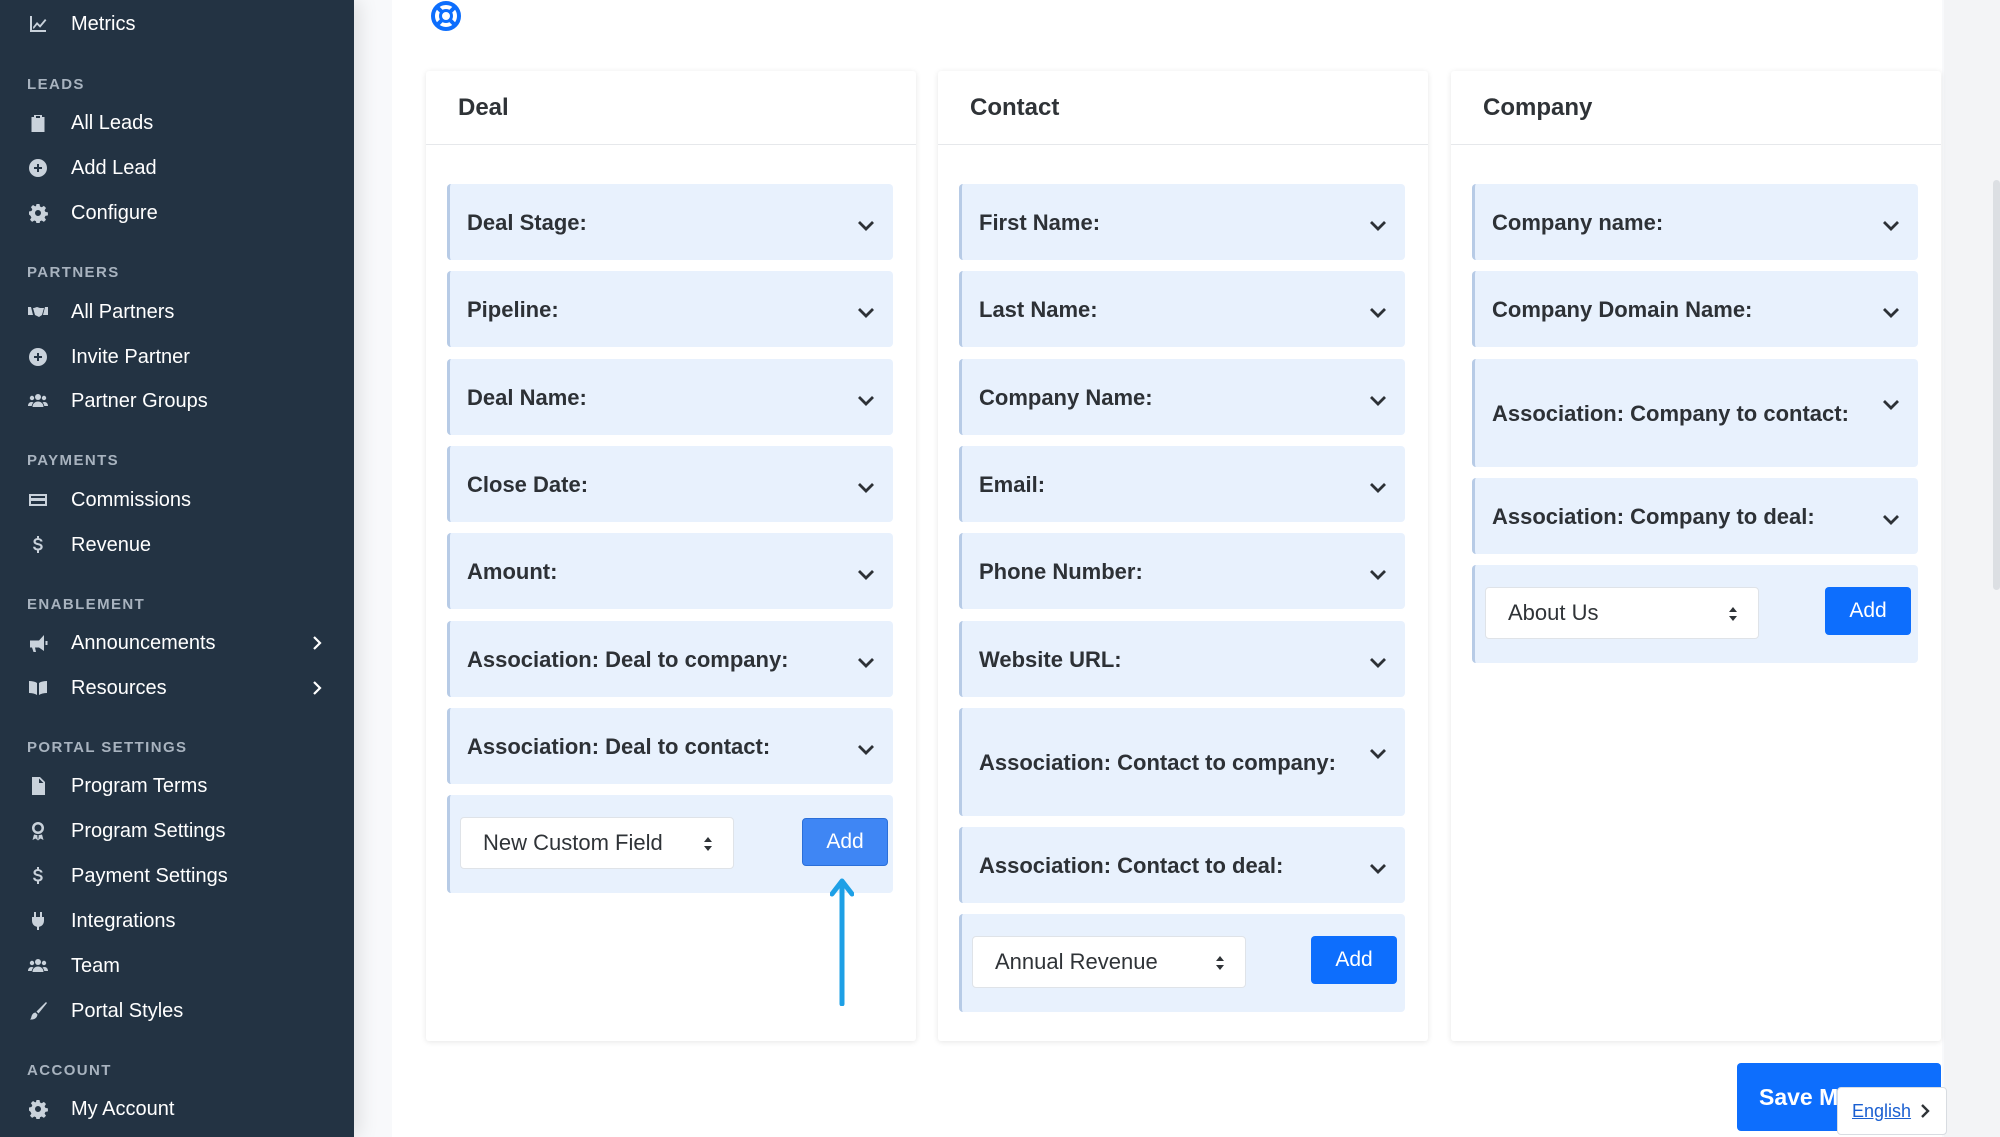 The image size is (2000, 1137). I want to click on add-field-row: New Custom Field Add, so click(670, 844).